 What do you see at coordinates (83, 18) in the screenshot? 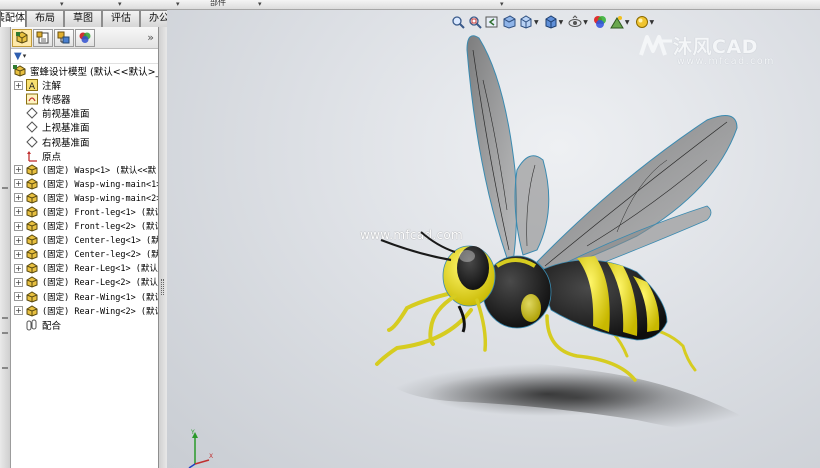
I see `tab-sketch: 草图` at bounding box center [83, 18].